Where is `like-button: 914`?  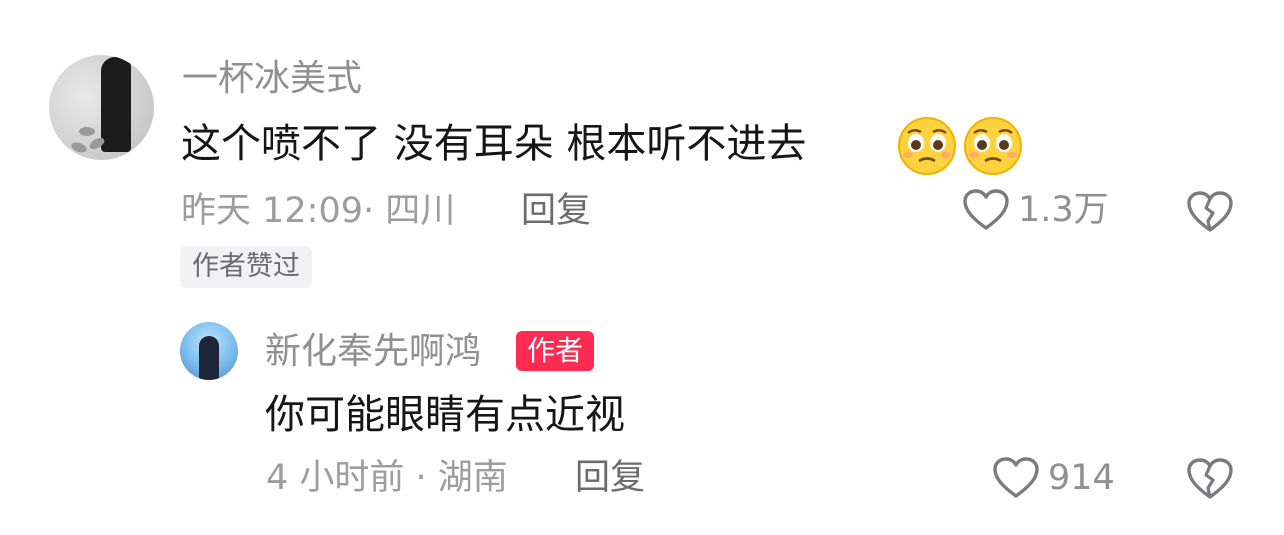 like-button: 914 is located at coordinates (1053, 478).